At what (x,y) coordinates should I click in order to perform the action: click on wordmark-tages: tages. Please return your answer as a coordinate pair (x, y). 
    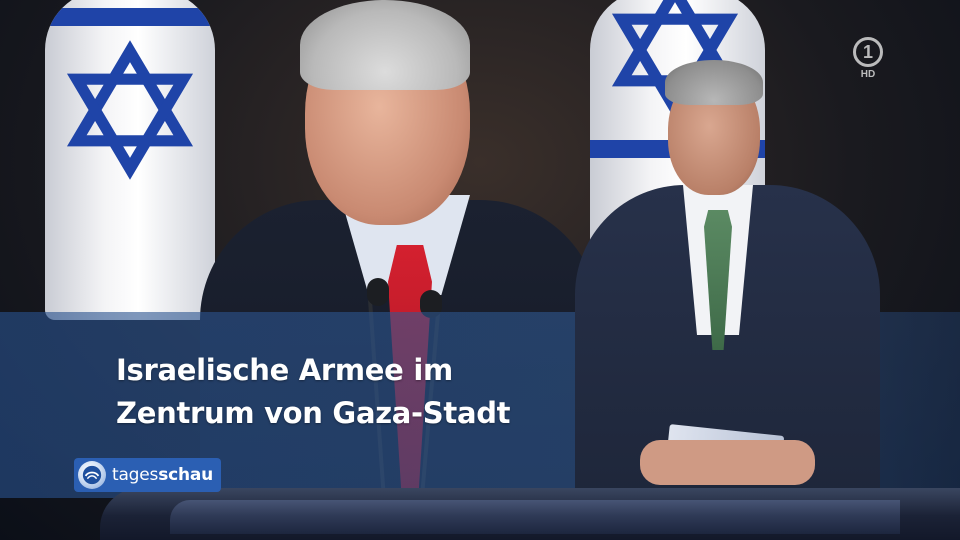
    Looking at the image, I should click on (135, 475).